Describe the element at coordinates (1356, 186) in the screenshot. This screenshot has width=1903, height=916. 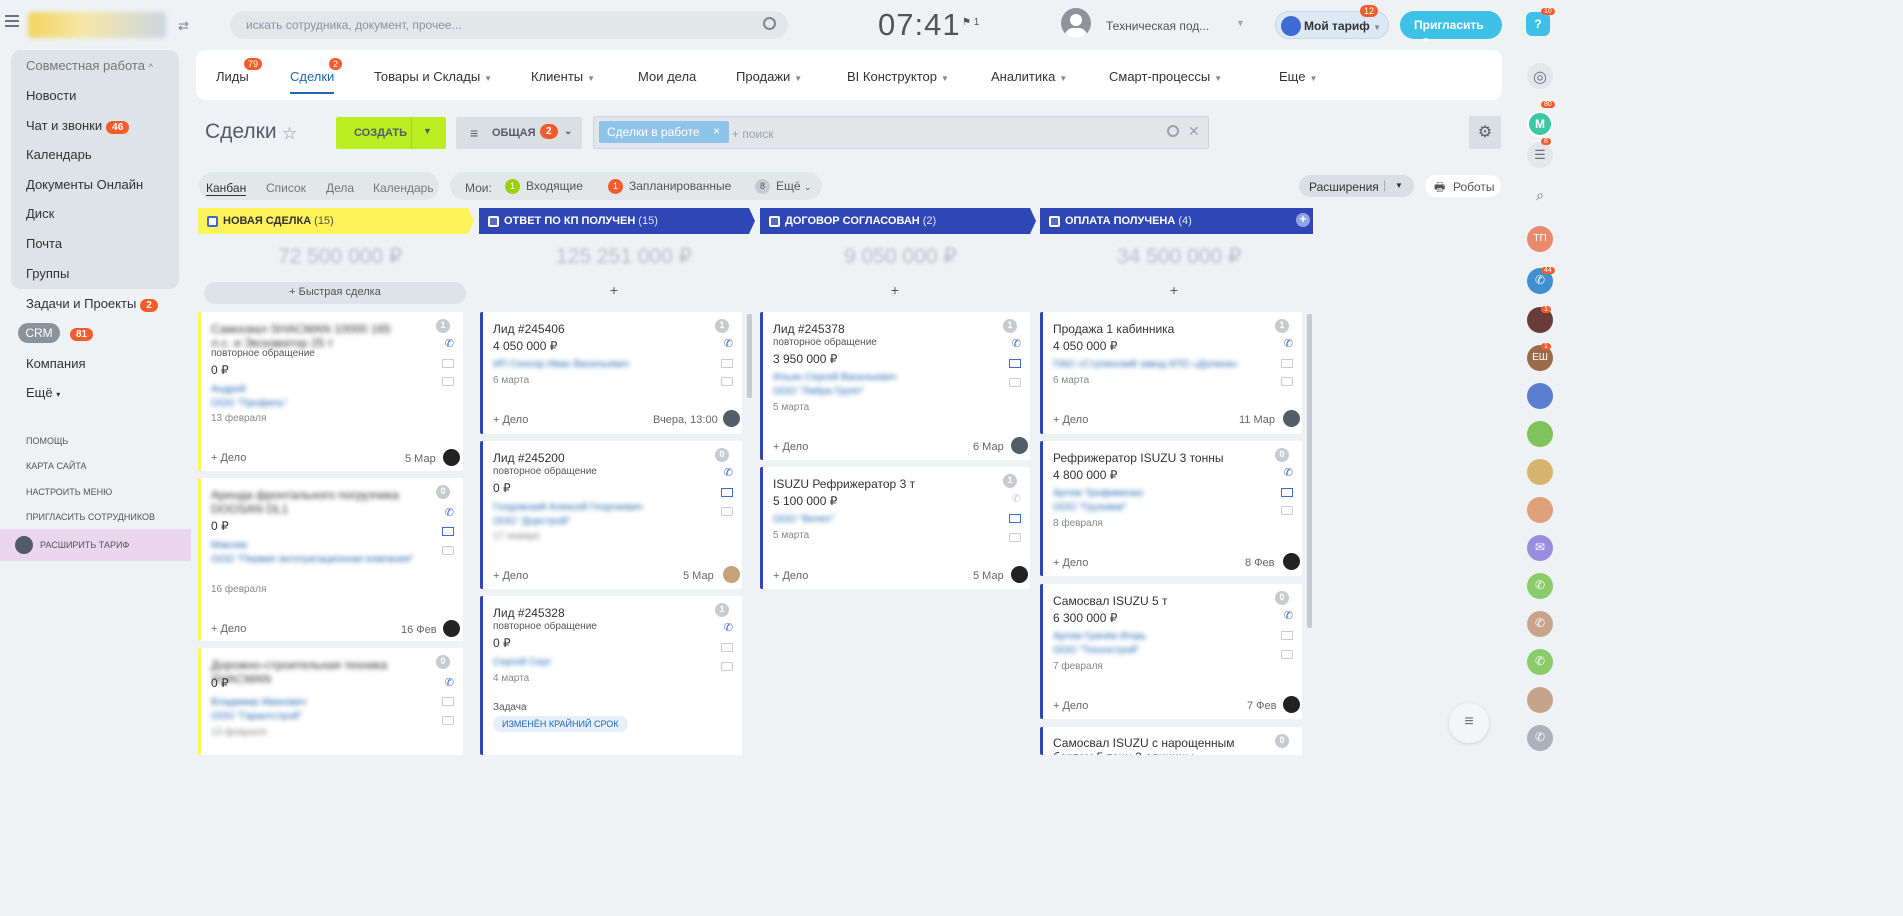
I see `extensions-button: Расширения | ▼` at that location.